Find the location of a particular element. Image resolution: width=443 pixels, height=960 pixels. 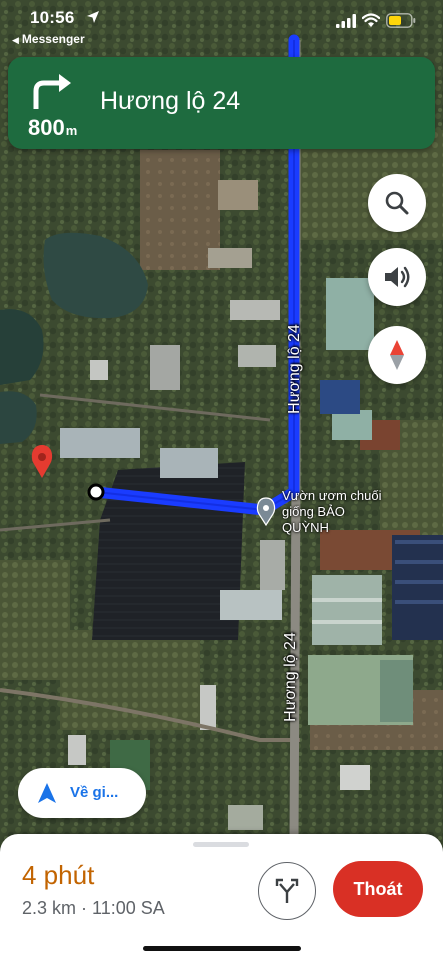

navigation-arrow-icon is located at coordinates (47, 793).